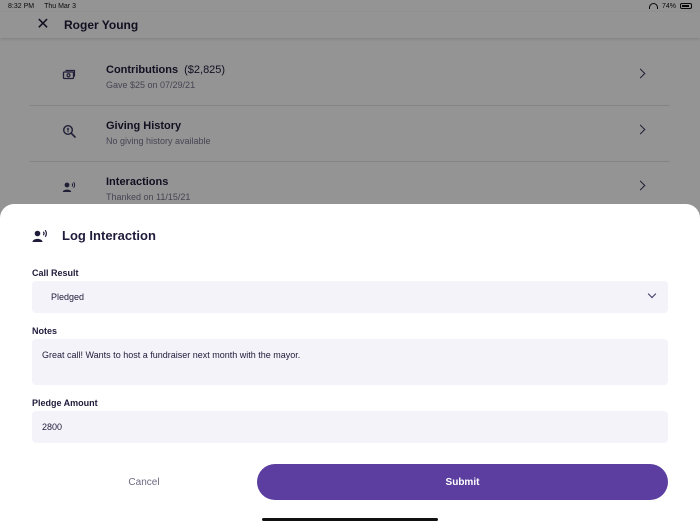 Image resolution: width=700 pixels, height=525 pixels. I want to click on person-voice-icon, so click(39, 235).